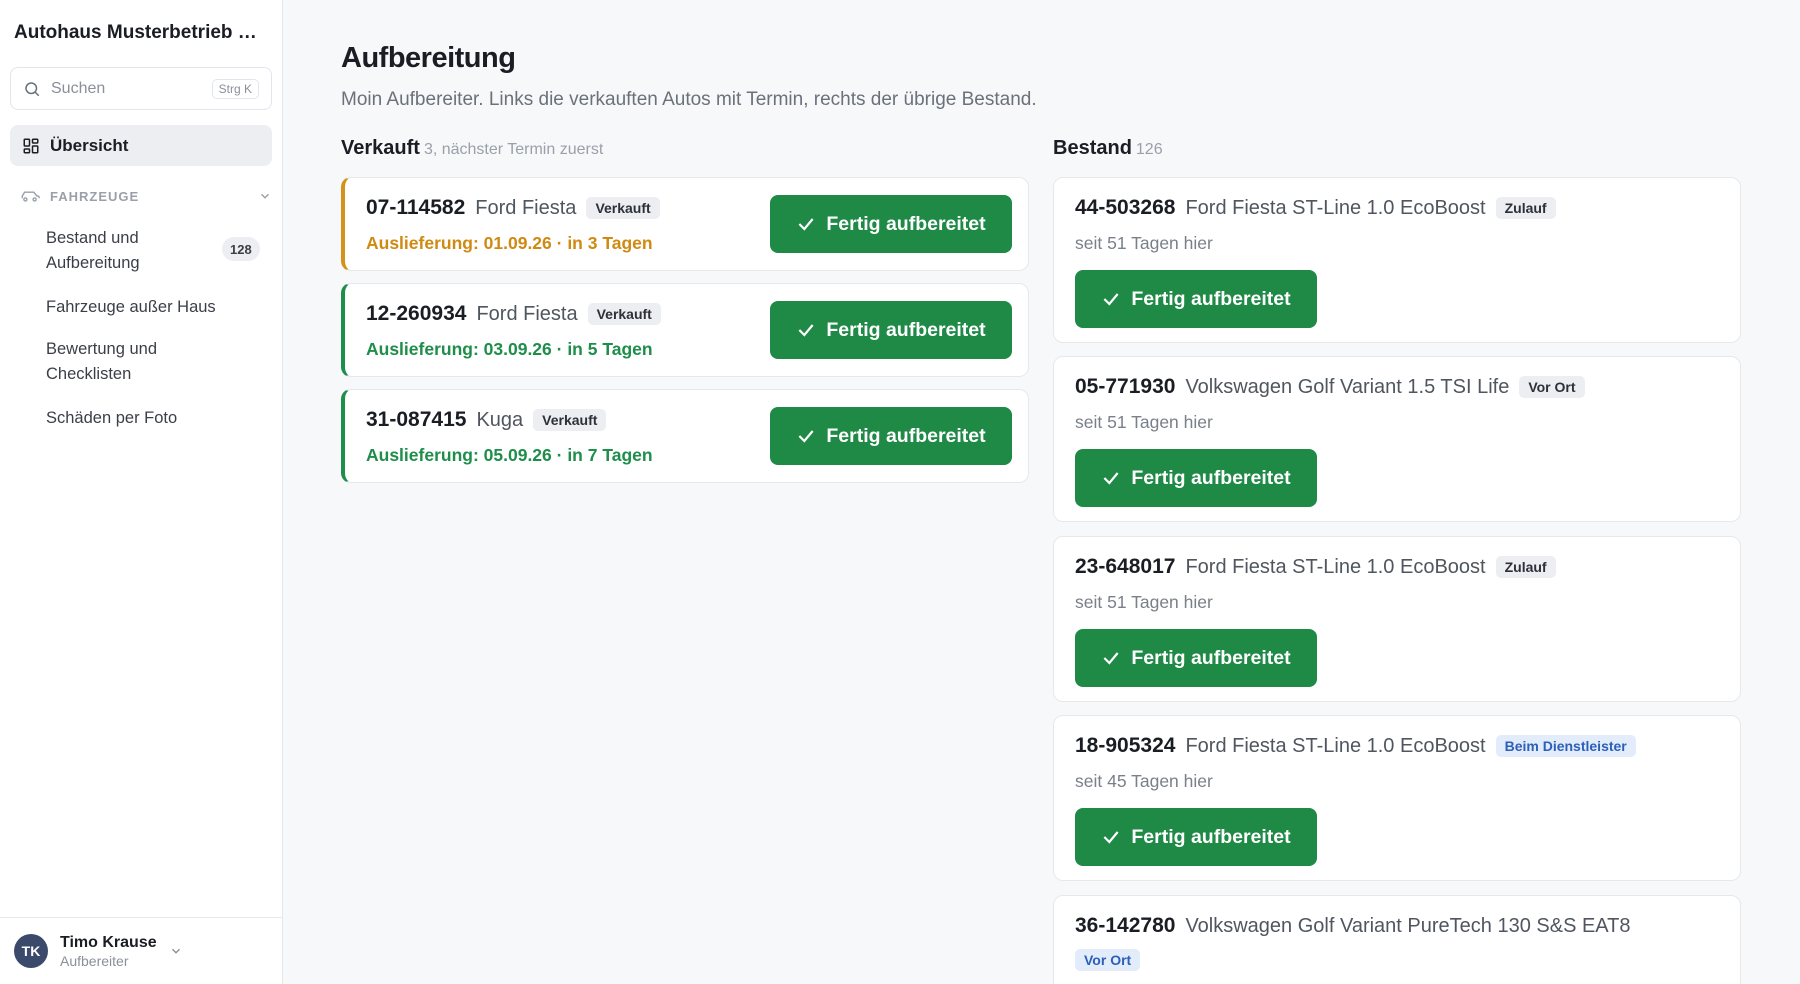 The image size is (1800, 984). I want to click on page-title: Aufbereitung, so click(428, 58).